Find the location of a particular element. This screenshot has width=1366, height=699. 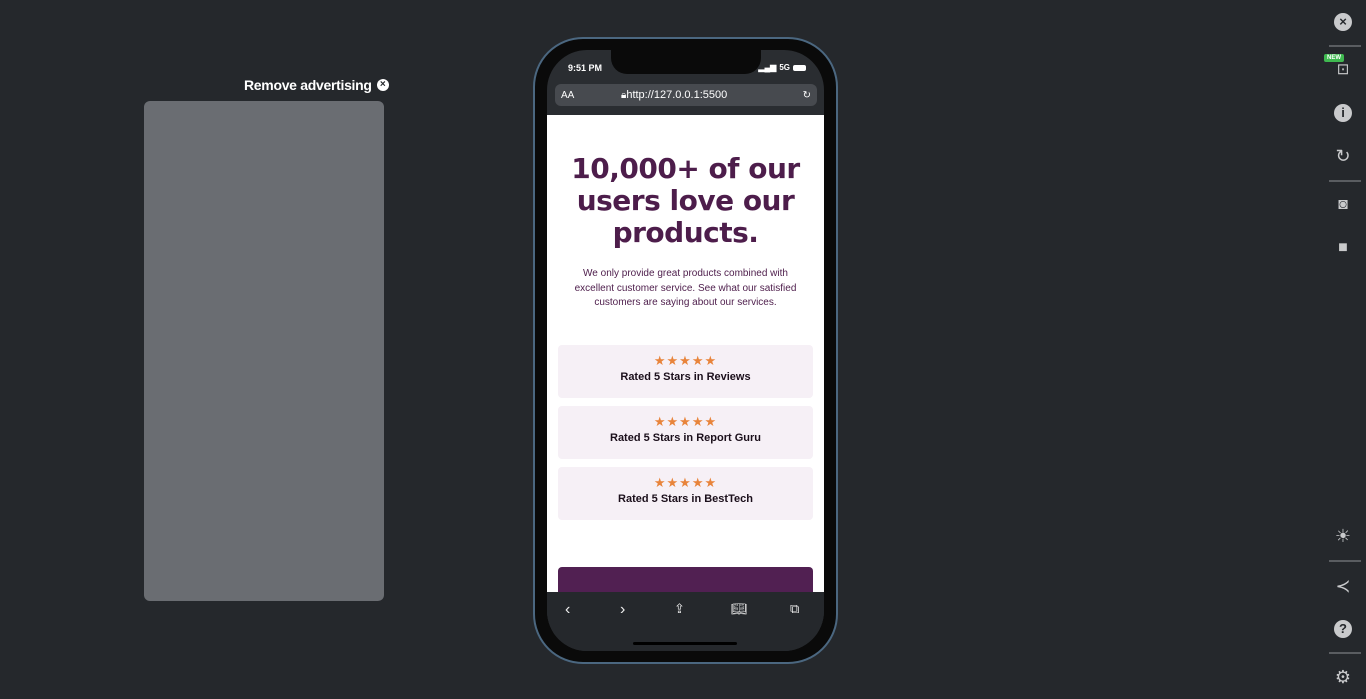

testimonial-card is located at coordinates (685, 579).